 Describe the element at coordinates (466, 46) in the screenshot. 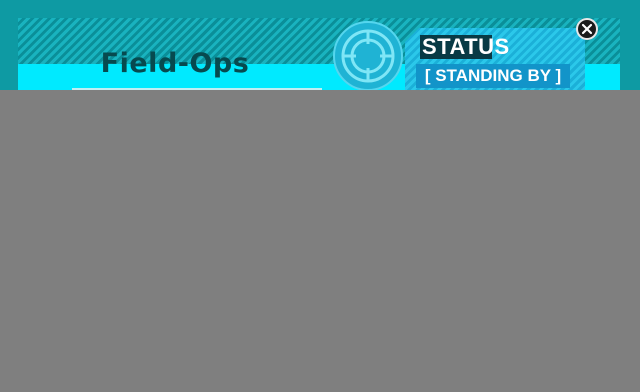

I see `status-label: STATUS` at that location.